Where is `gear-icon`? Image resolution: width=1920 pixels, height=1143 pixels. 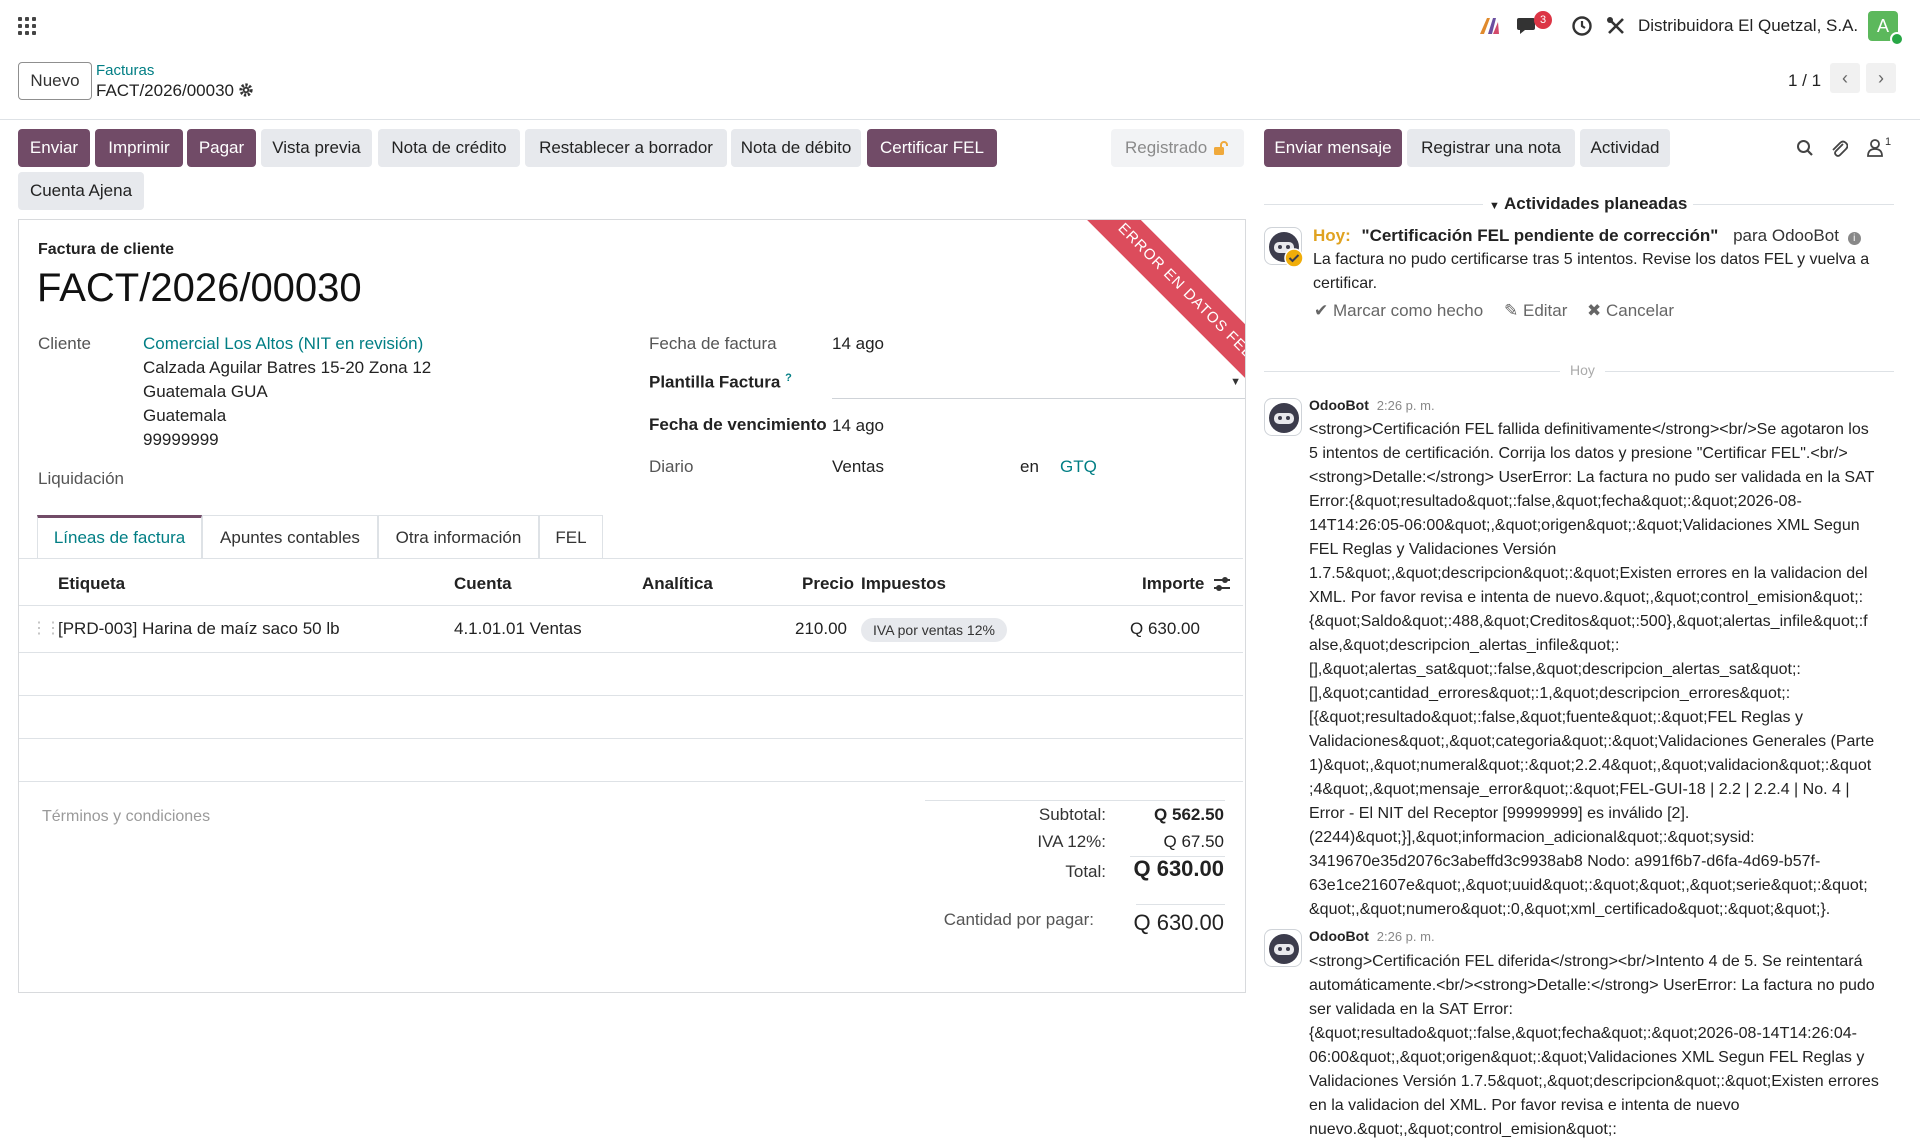 gear-icon is located at coordinates (246, 90).